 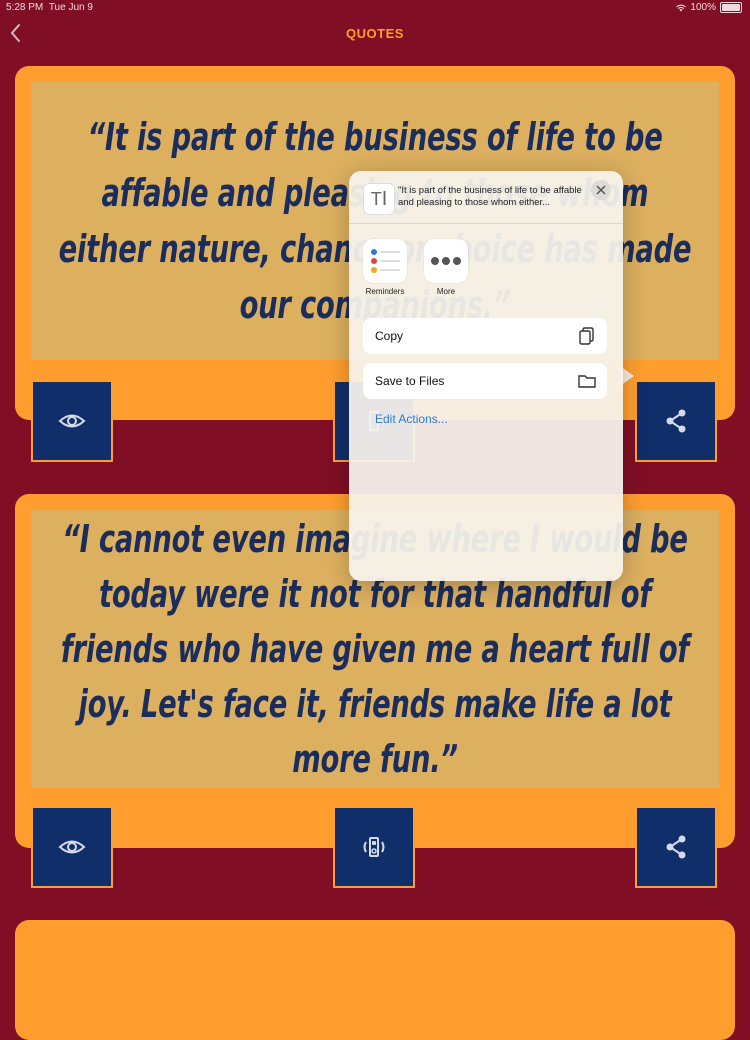 I want to click on app-label: More, so click(x=446, y=291).